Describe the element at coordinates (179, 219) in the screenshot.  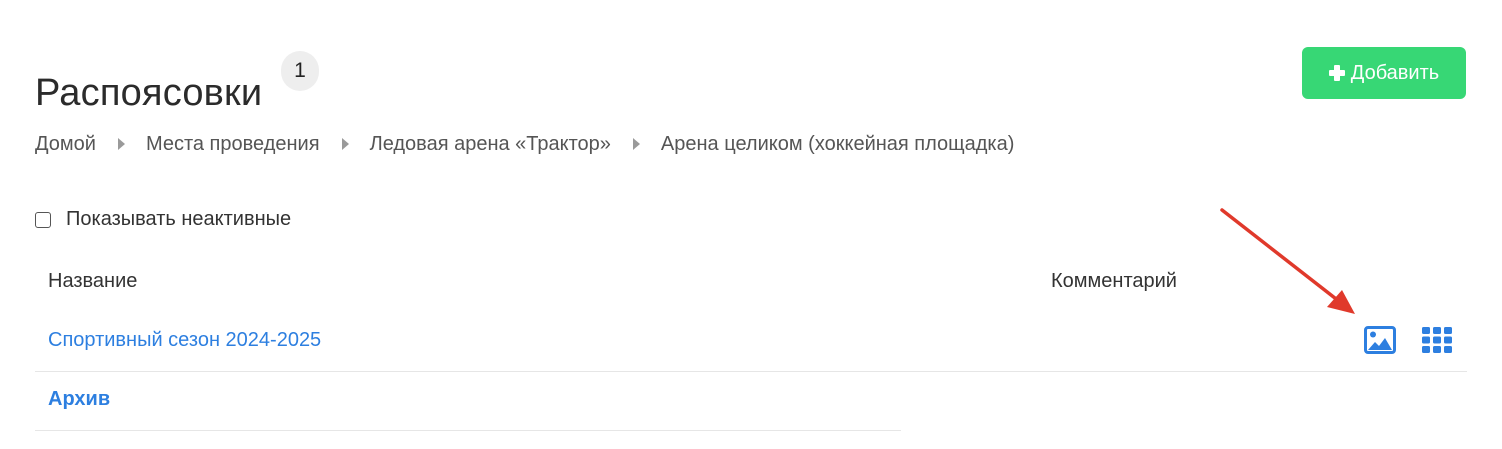
I see `show-inactive-label: Показывать неактивные` at that location.